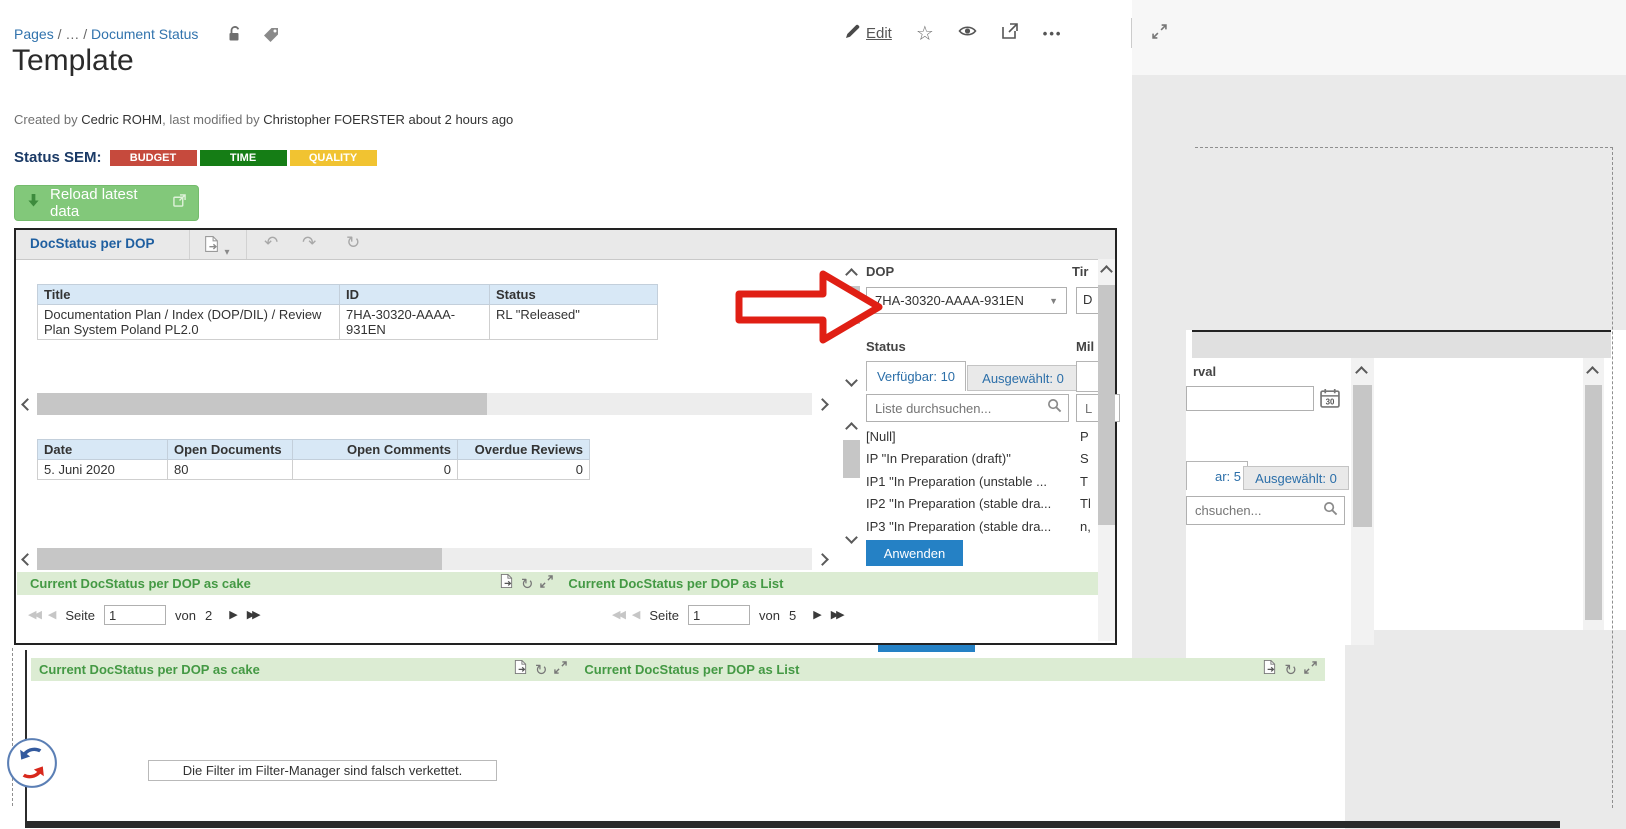 The width and height of the screenshot is (1626, 829). Describe the element at coordinates (1023, 378) in the screenshot. I see `status-tab-selected: Ausgewählt: 0` at that location.